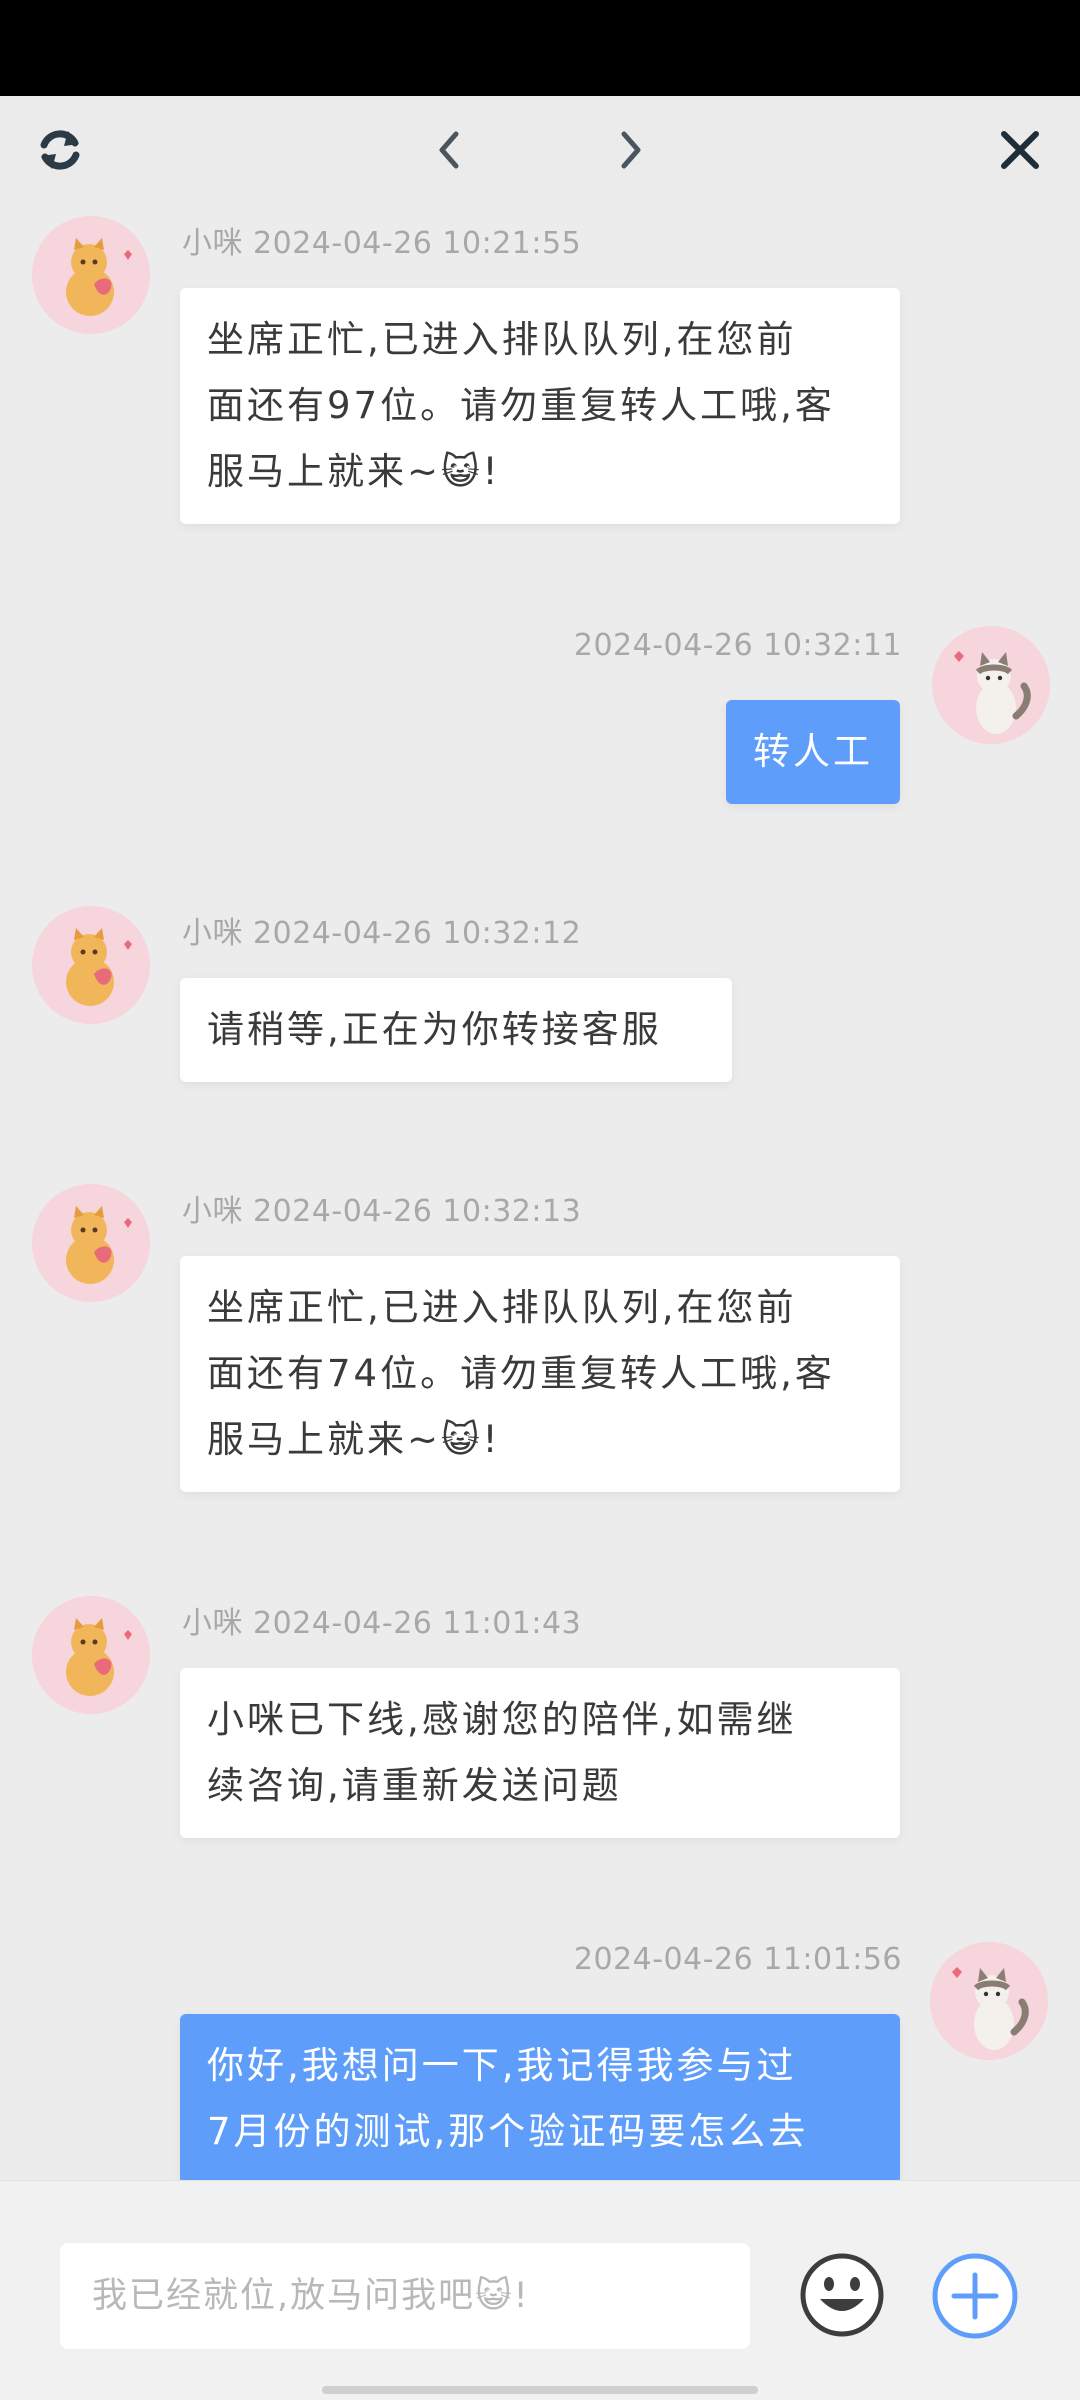 The image size is (1080, 2400). What do you see at coordinates (737, 1959) in the screenshot?
I see `message-meta: 2024-04-26 11:01:56` at bounding box center [737, 1959].